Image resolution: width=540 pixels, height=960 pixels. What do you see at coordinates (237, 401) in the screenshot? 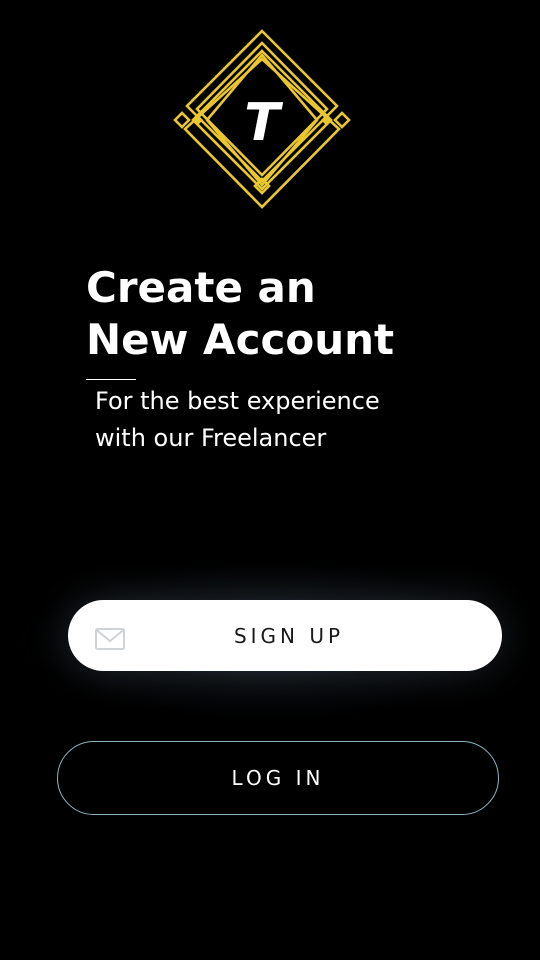
I see `subtitle-line-1: For the best experience` at bounding box center [237, 401].